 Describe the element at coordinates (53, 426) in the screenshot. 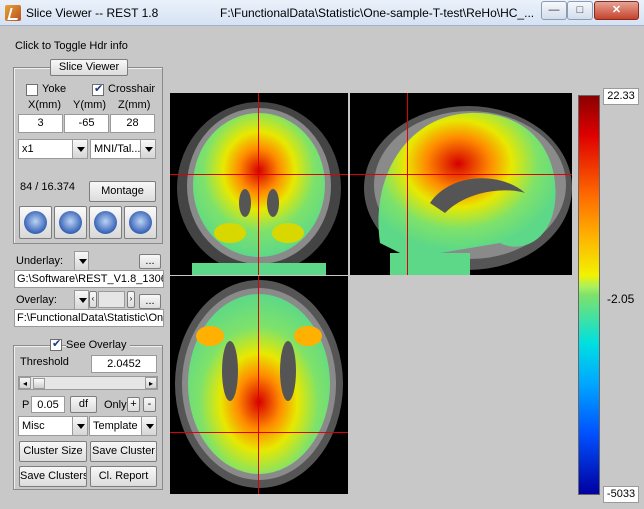

I see `misc-dropdown: Misc` at that location.